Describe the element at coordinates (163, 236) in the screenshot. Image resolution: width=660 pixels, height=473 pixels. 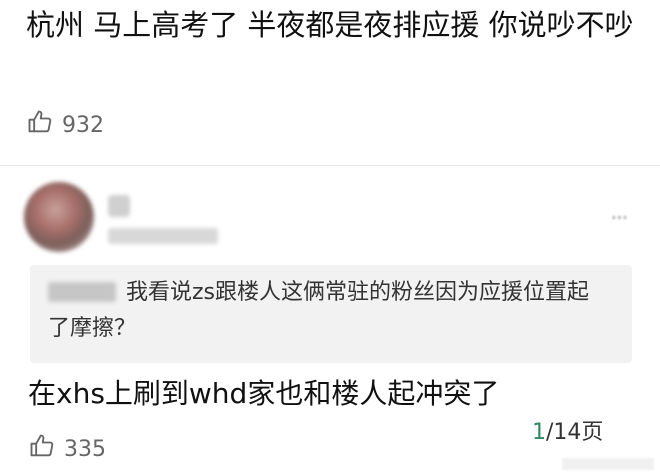
I see `timestamp` at that location.